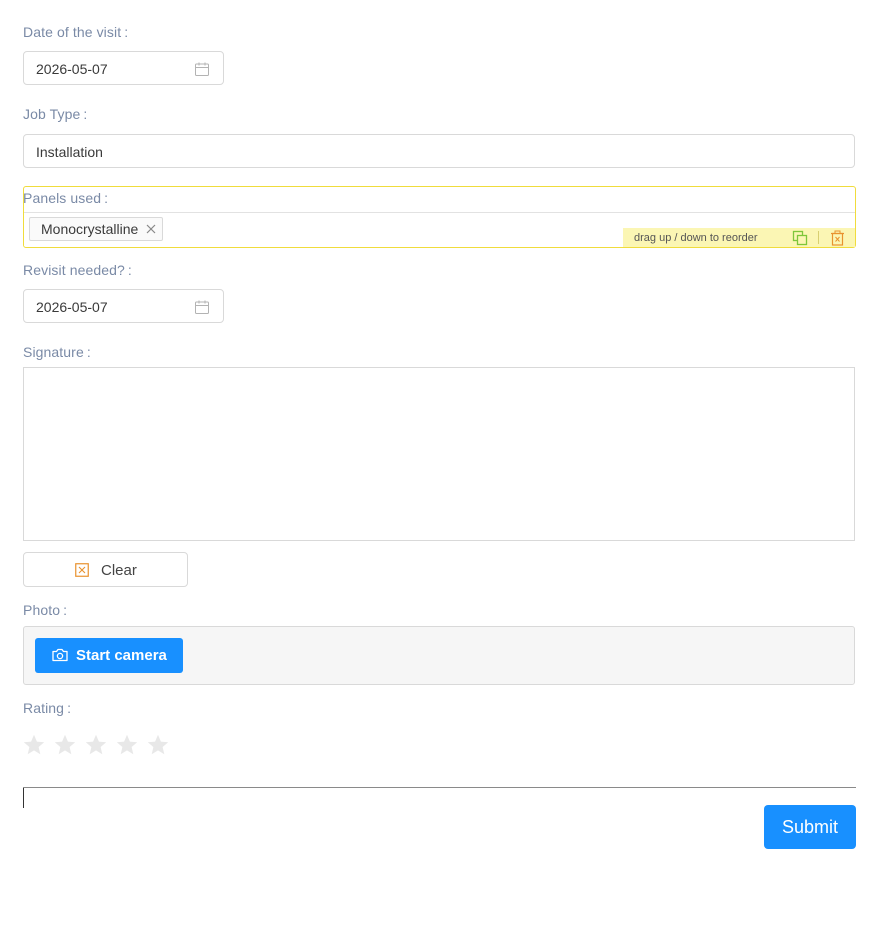 The height and width of the screenshot is (930, 875). What do you see at coordinates (121, 655) in the screenshot?
I see `start-camera-label: Start camera` at bounding box center [121, 655].